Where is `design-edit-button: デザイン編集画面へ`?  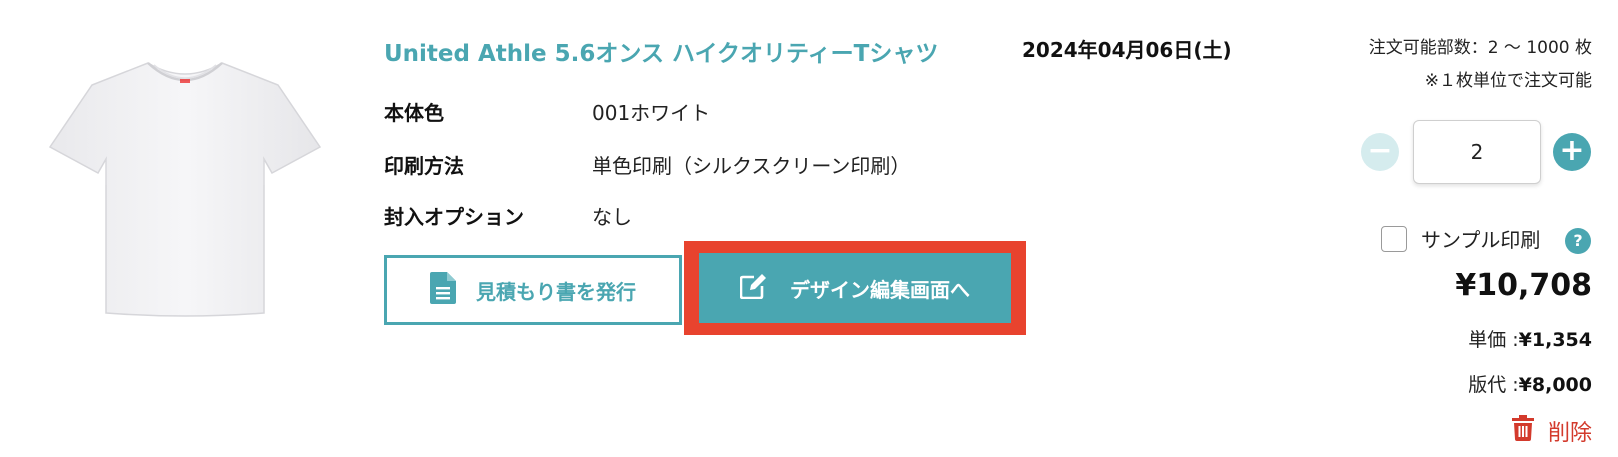 design-edit-button: デザイン編集画面へ is located at coordinates (855, 288).